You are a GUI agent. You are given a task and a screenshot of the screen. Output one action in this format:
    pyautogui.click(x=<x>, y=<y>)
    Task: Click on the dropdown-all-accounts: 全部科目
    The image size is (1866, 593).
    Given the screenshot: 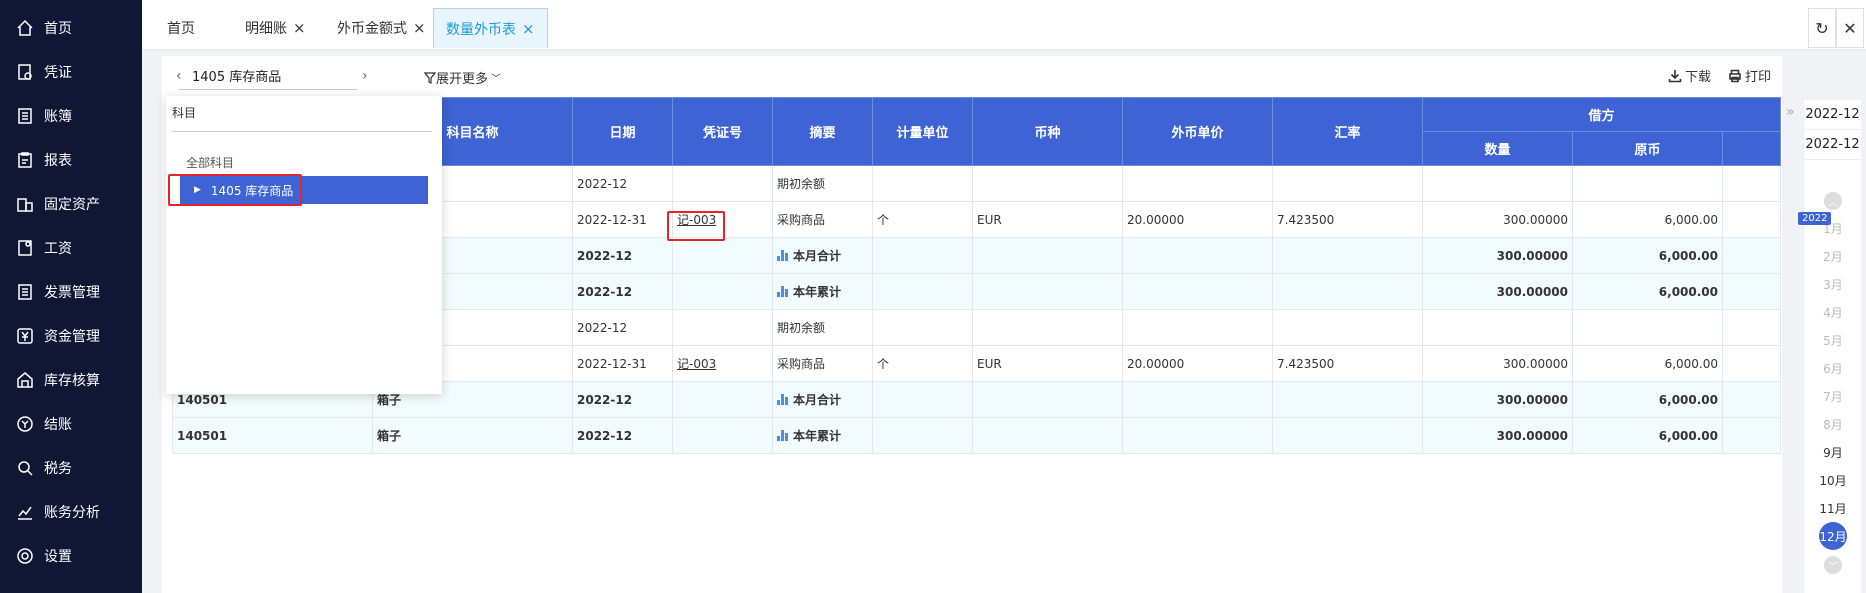 What is the action you would take?
    pyautogui.click(x=210, y=162)
    